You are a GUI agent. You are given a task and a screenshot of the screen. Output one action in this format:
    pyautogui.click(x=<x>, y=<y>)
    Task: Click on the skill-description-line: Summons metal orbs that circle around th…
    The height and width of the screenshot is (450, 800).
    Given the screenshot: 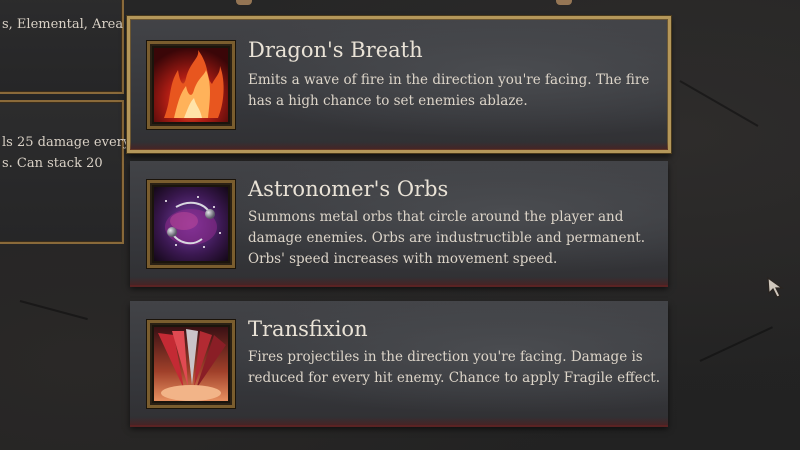 What is the action you would take?
    pyautogui.click(x=436, y=217)
    